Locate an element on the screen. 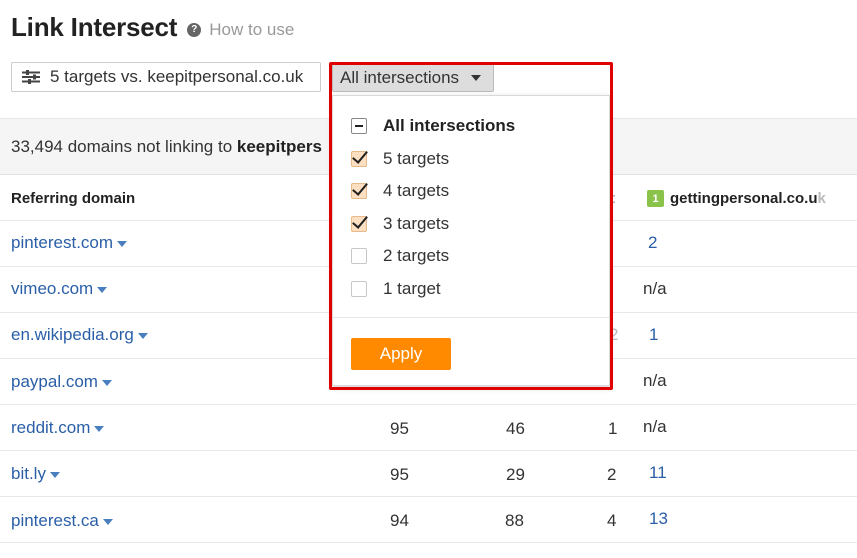 Image resolution: width=857 pixels, height=558 pixels. option-label: 5 targets is located at coordinates (416, 158).